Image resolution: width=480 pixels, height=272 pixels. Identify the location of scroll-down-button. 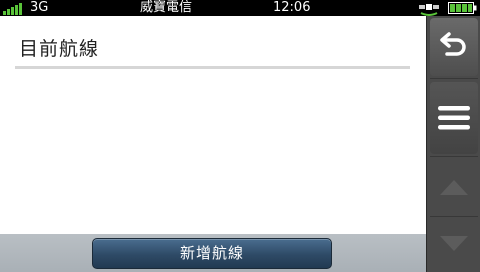
(454, 244).